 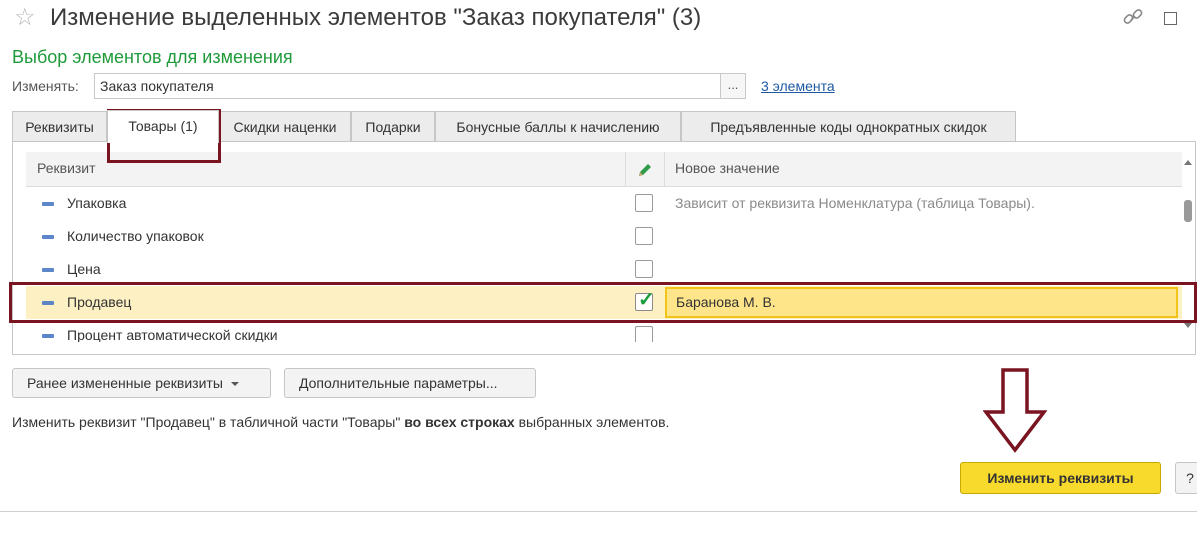 I want to click on apply-changes-button: Изменить реквизиты, so click(x=1060, y=478).